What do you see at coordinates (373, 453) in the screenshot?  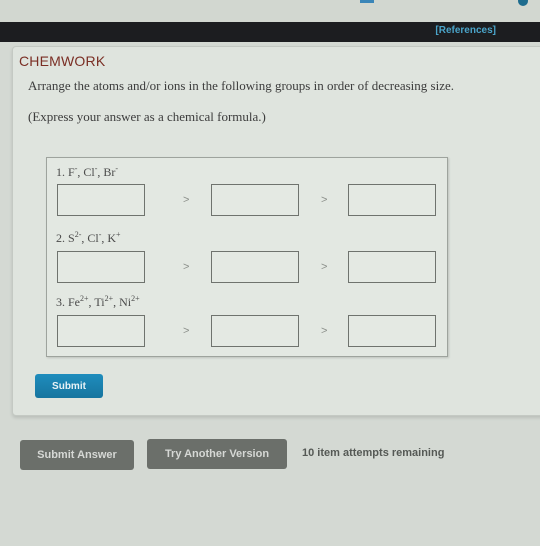 I see `attempts-remaining: 10 item attempts remaining` at bounding box center [373, 453].